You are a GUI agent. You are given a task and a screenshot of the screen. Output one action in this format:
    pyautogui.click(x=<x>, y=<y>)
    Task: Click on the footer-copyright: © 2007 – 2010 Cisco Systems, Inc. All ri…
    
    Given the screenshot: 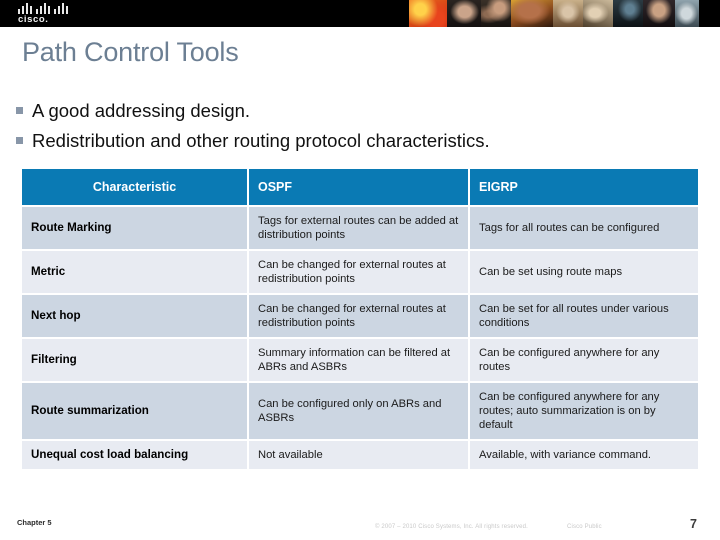 What is the action you would take?
    pyautogui.click(x=451, y=527)
    